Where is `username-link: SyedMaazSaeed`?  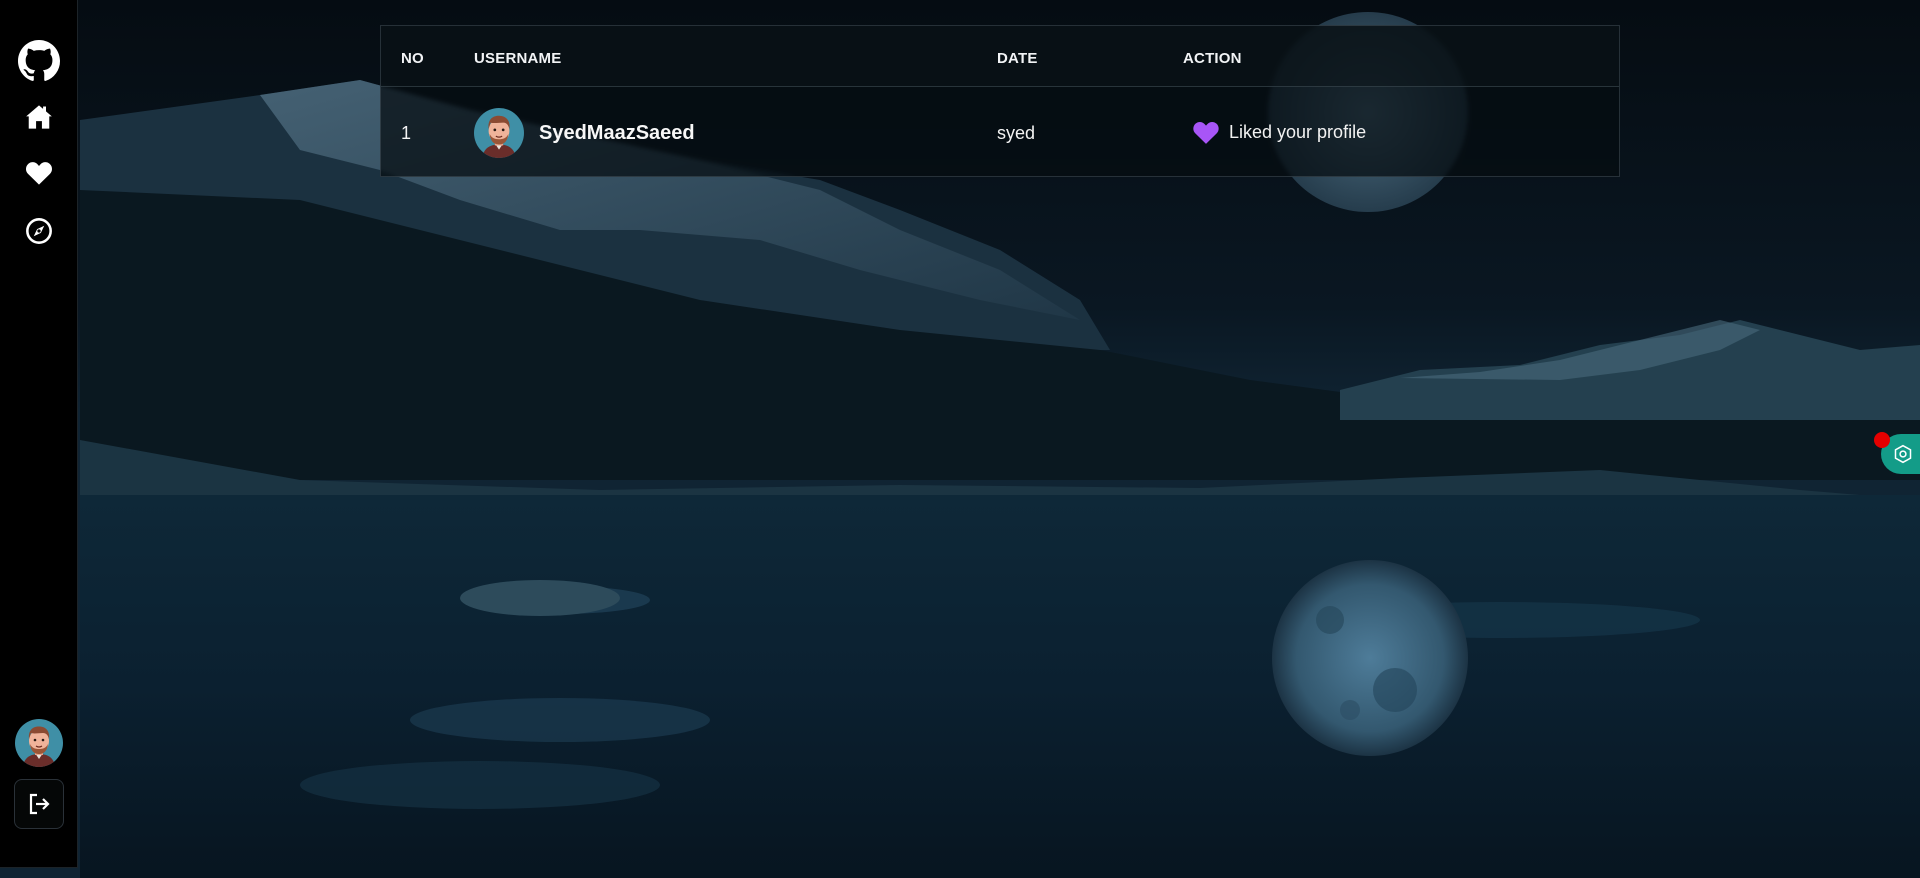 username-link: SyedMaazSaeed is located at coordinates (617, 133).